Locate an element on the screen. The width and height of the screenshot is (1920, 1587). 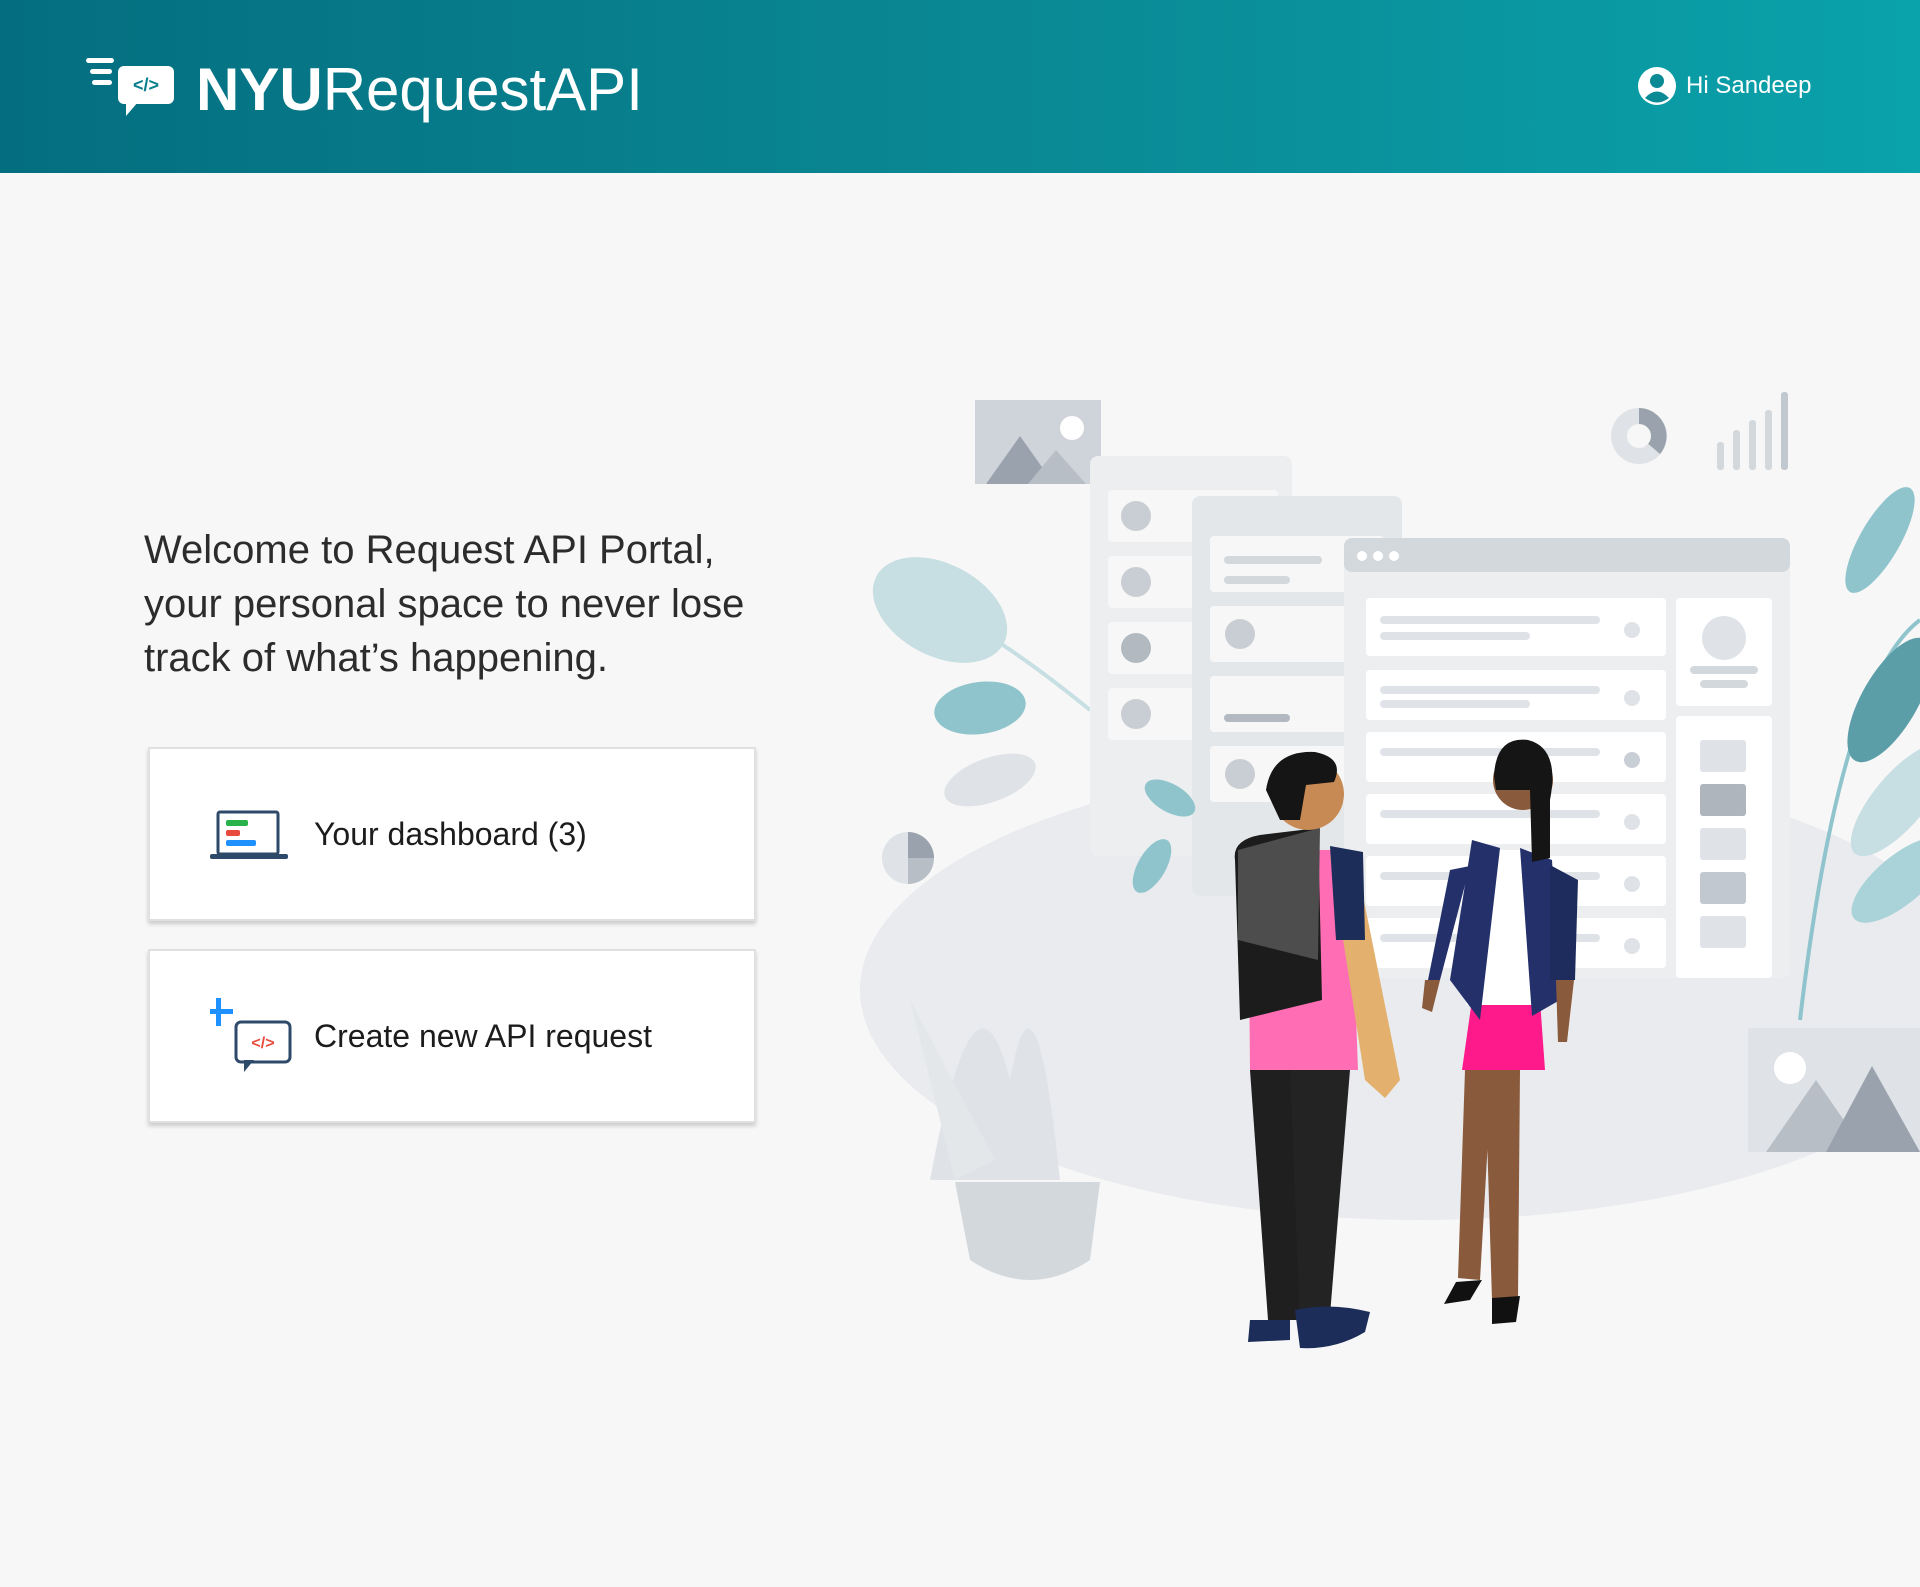
create-request-card: </> Create new API request is located at coordinates (452, 1036).